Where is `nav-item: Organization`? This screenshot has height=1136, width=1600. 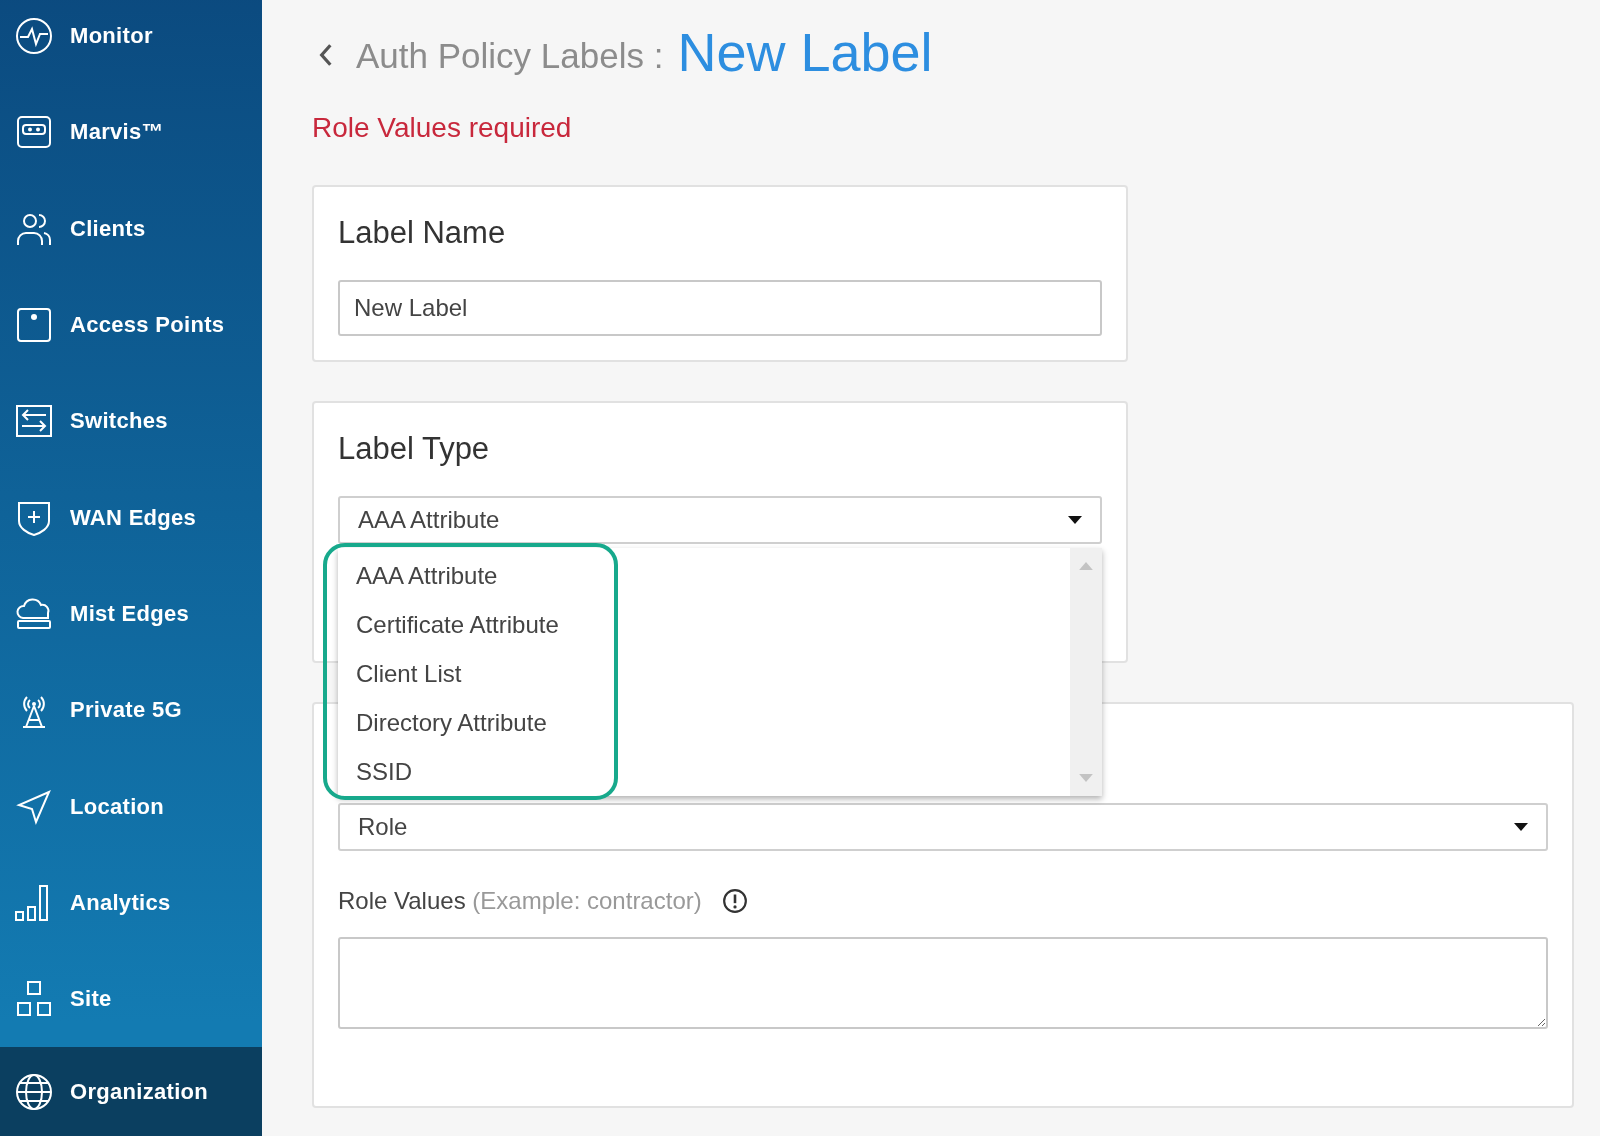
nav-item: Organization is located at coordinates (131, 1091).